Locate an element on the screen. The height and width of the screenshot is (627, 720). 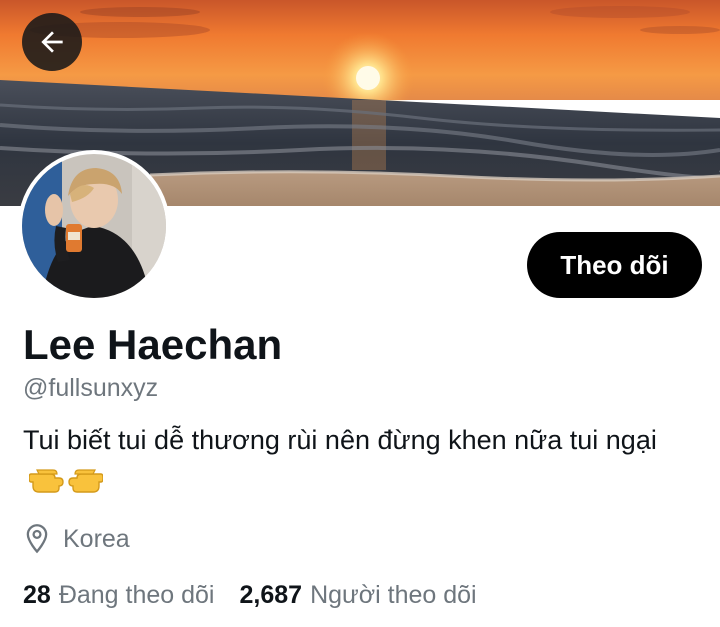
display-name: Lee Haechan is located at coordinates (153, 344).